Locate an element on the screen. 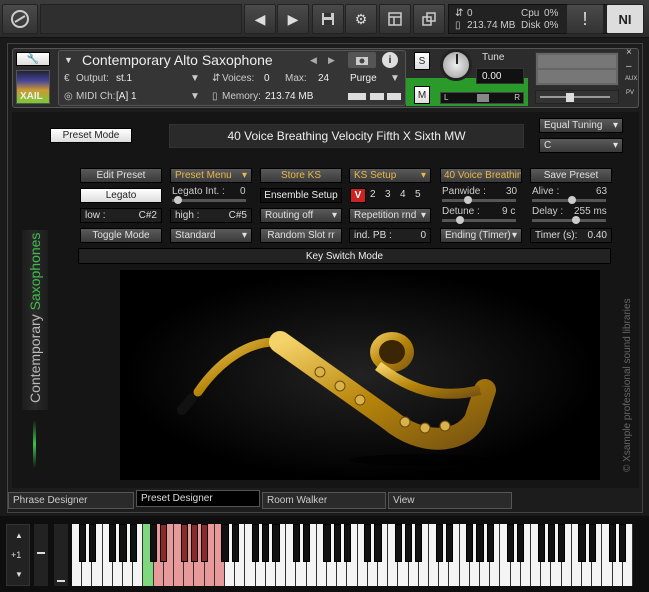  slot-v-button: V is located at coordinates (358, 195).